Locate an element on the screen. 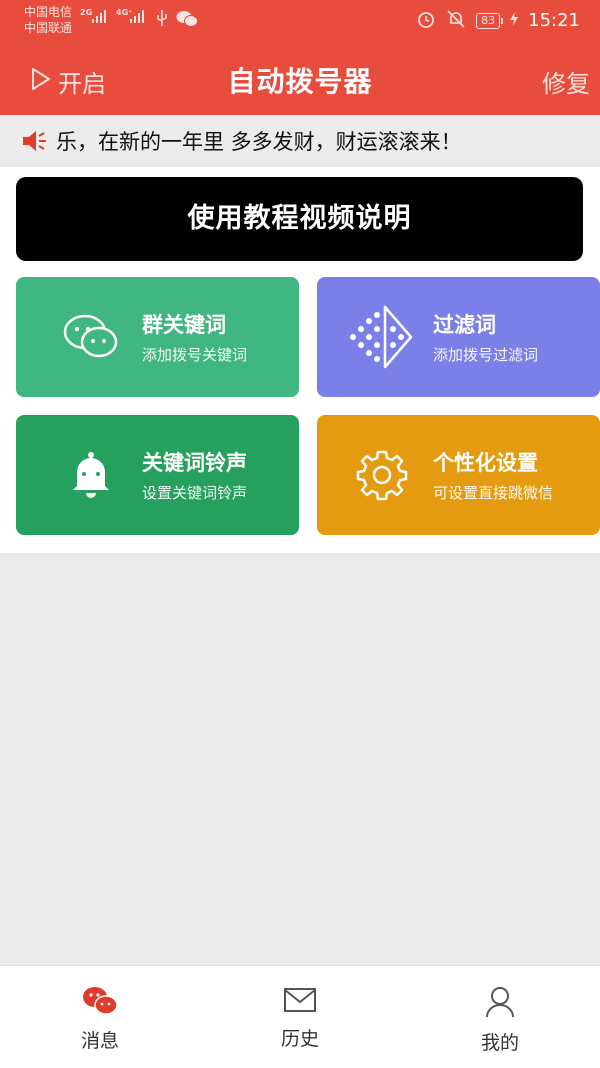  tab-history: 历史 is located at coordinates (300, 1017).